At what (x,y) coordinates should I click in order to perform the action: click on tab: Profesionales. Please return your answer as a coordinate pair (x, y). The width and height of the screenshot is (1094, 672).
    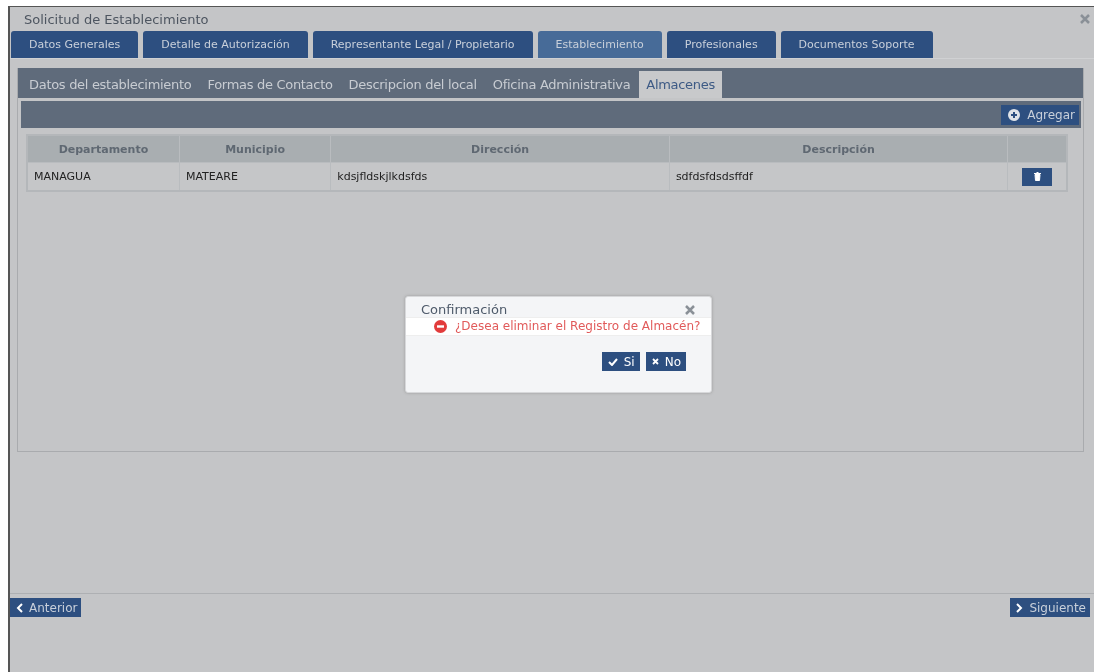
    Looking at the image, I should click on (721, 44).